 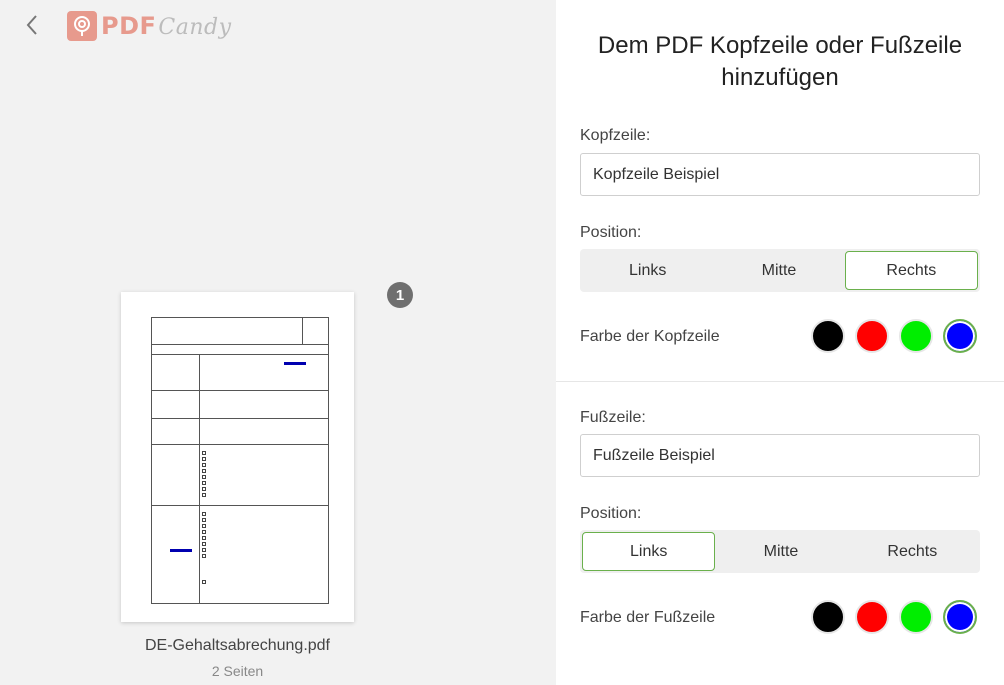 What do you see at coordinates (400, 295) in the screenshot?
I see `page-count-badge: 1` at bounding box center [400, 295].